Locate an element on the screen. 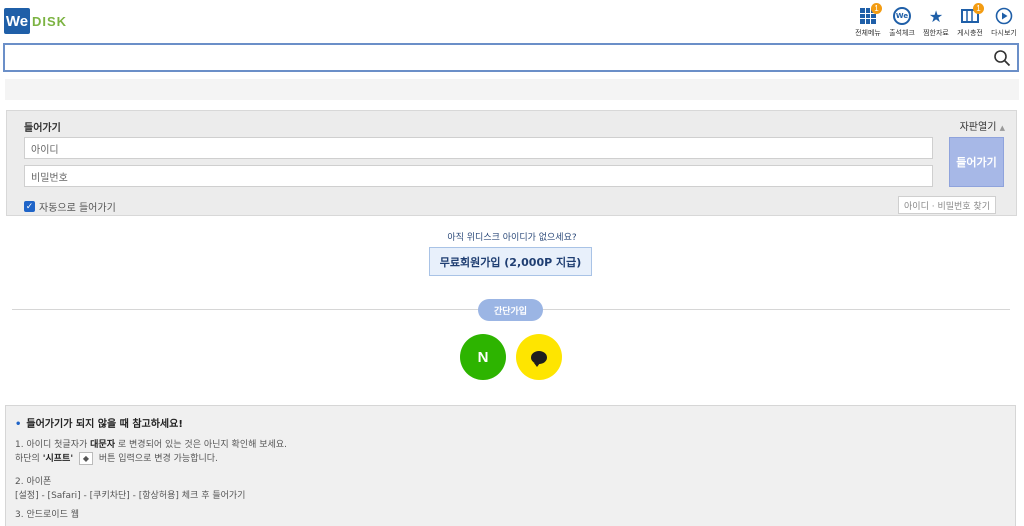 This screenshot has width=1024, height=526. help-item-1b-bold: '시프트' is located at coordinates (58, 459).